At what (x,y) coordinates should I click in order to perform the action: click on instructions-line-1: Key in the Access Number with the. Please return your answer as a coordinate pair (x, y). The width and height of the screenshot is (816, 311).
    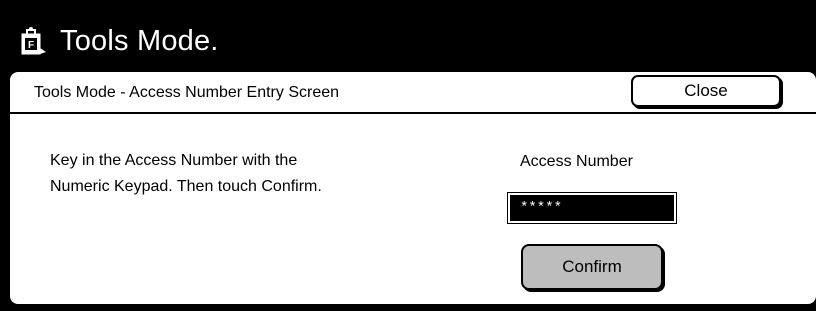
    Looking at the image, I should click on (174, 160).